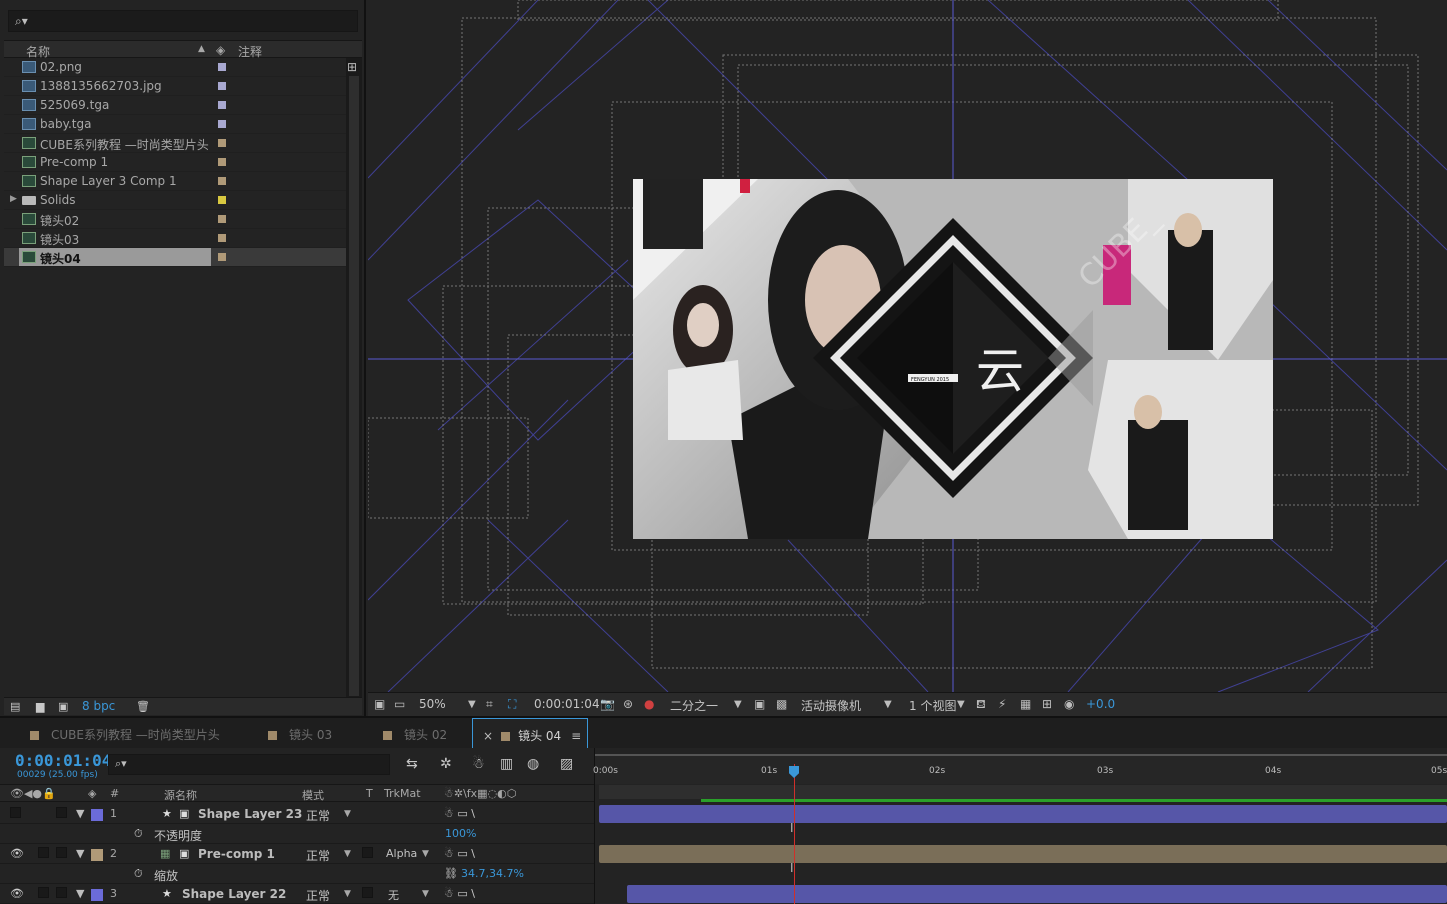 The width and height of the screenshot is (1447, 904). I want to click on layer-row: 👁 ▼ 2 ▦ ▣ Pre-comp 1 正常 ▼ Alpha ▼ ☃ ▭ \, so click(297, 854).